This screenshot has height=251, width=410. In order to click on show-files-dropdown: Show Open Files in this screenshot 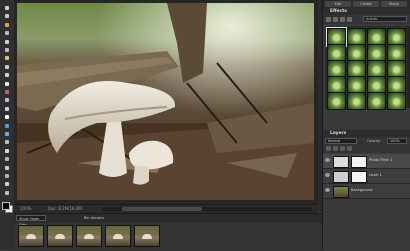, I will do `click(31, 221)`.